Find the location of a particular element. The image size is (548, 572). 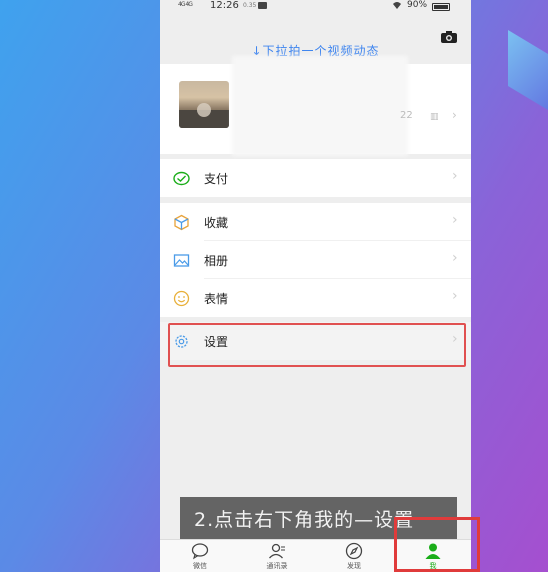

menu-label-pay: 支付 is located at coordinates (216, 179).